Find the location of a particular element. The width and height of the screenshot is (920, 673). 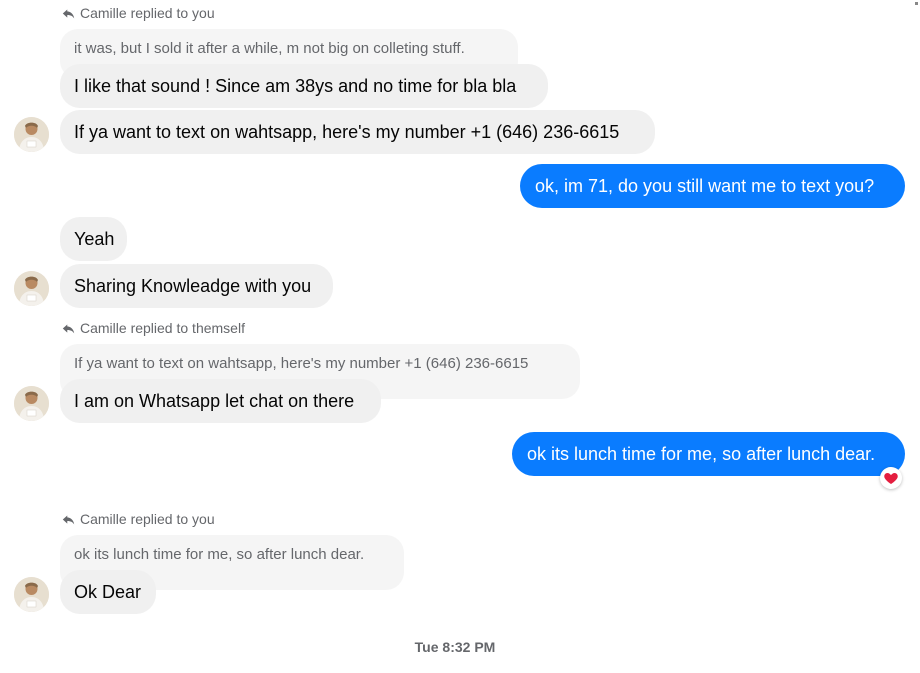

message-text: Yeah is located at coordinates (94, 238).